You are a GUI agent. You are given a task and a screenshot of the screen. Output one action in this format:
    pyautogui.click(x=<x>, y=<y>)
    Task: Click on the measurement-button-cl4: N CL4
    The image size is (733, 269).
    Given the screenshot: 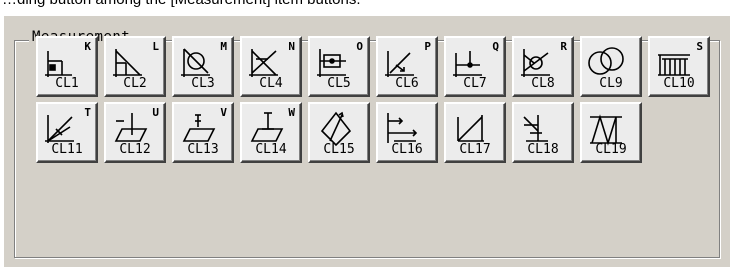 What is the action you would take?
    pyautogui.click(x=271, y=66)
    